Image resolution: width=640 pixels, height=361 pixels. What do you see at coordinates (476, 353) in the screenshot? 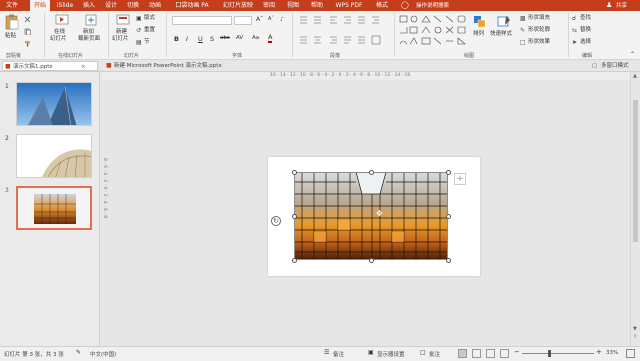
I see `slide-sorter-icon` at bounding box center [476, 353].